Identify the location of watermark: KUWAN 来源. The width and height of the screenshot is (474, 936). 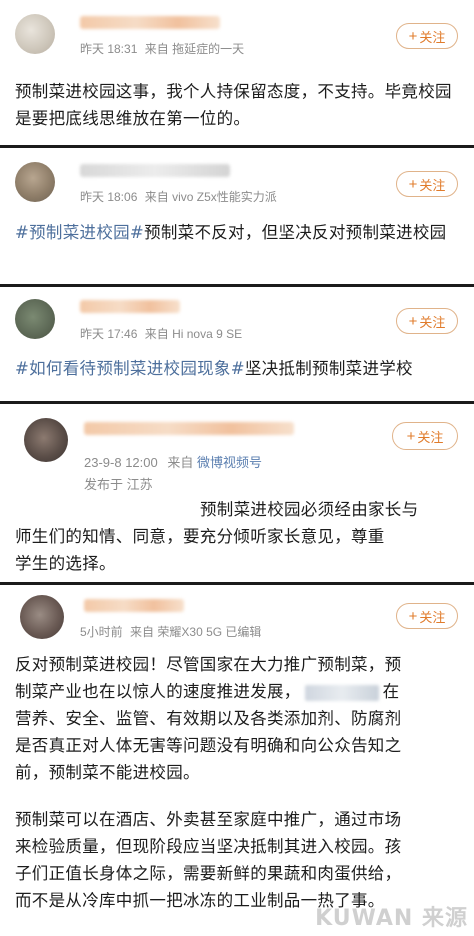
(391, 918).